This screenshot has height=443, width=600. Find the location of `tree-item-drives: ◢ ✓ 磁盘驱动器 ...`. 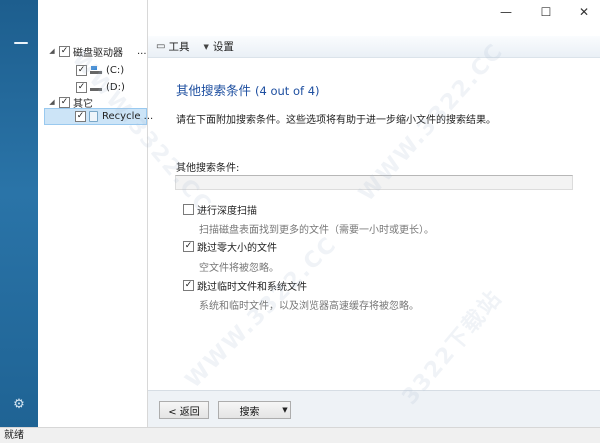

tree-item-drives: ◢ ✓ 磁盘驱动器 ... is located at coordinates (97, 51).